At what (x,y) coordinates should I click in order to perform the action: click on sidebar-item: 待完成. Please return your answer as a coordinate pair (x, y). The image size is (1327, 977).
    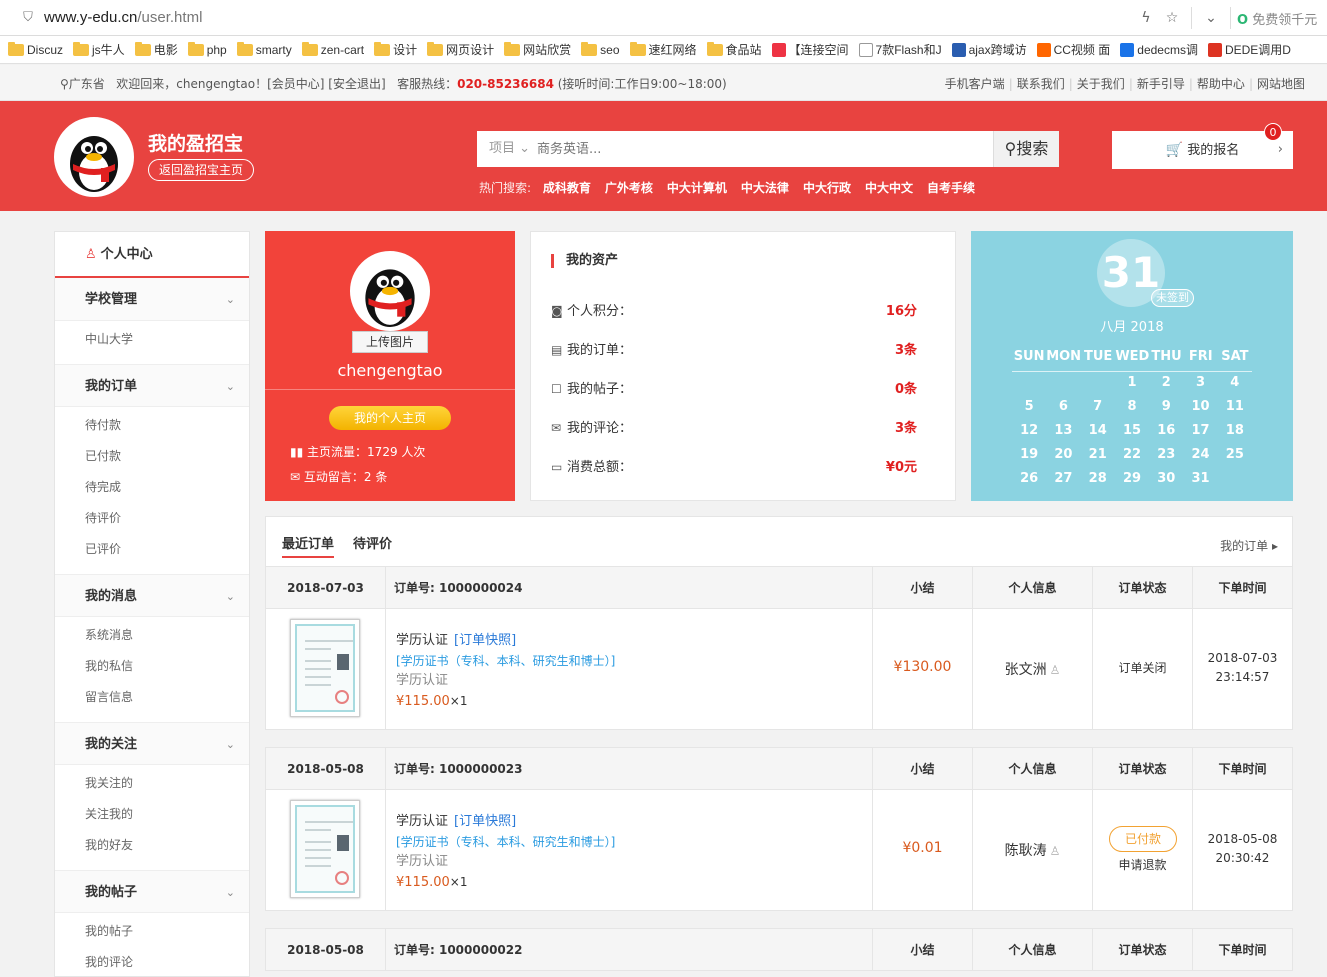
    Looking at the image, I should click on (152, 490).